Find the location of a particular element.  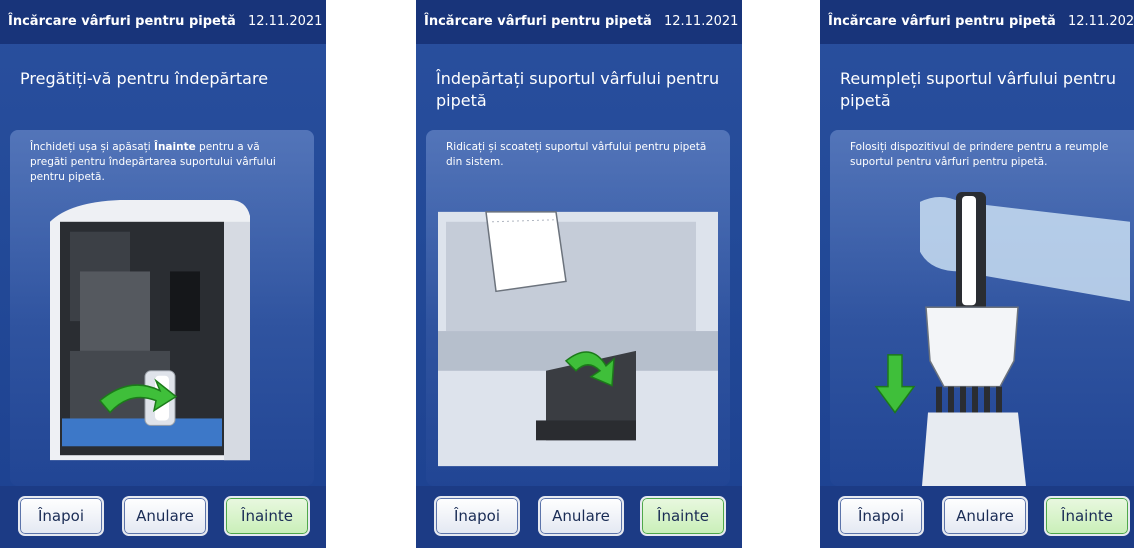

tip-holder-removal-illustration is located at coordinates (578, 339).